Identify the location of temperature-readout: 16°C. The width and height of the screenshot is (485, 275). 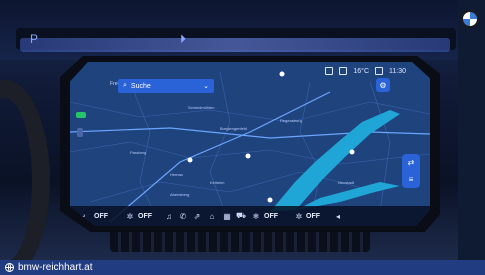
(361, 71).